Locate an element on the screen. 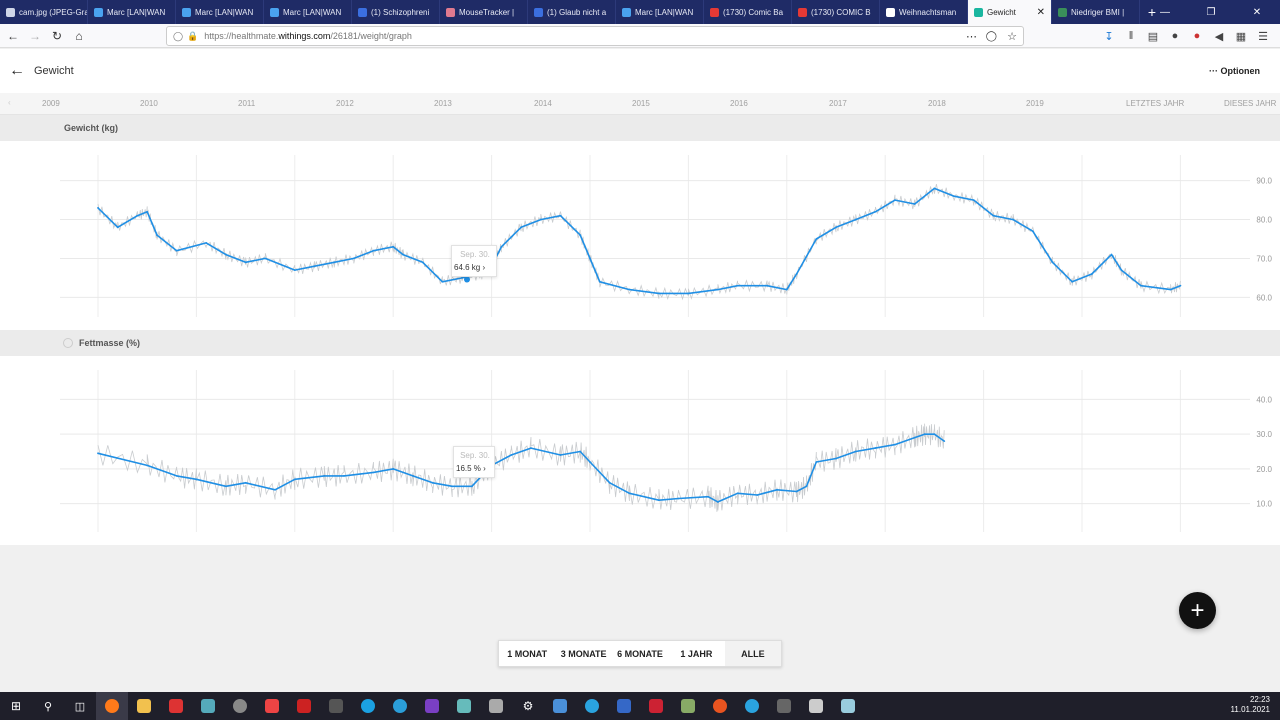  bookmark-star-icon: ☆ is located at coordinates (1012, 36).